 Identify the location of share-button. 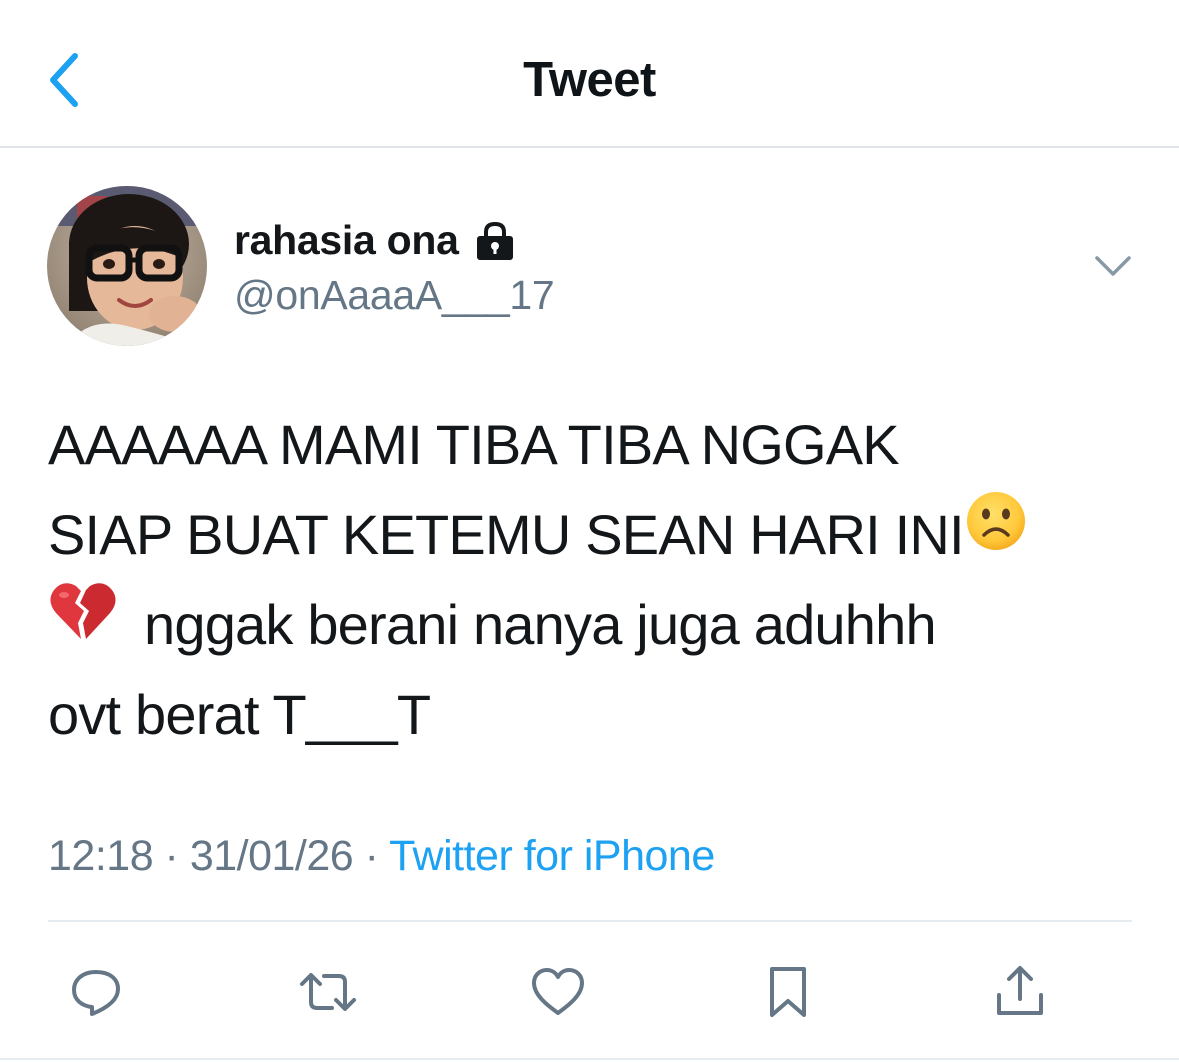
(1020, 992).